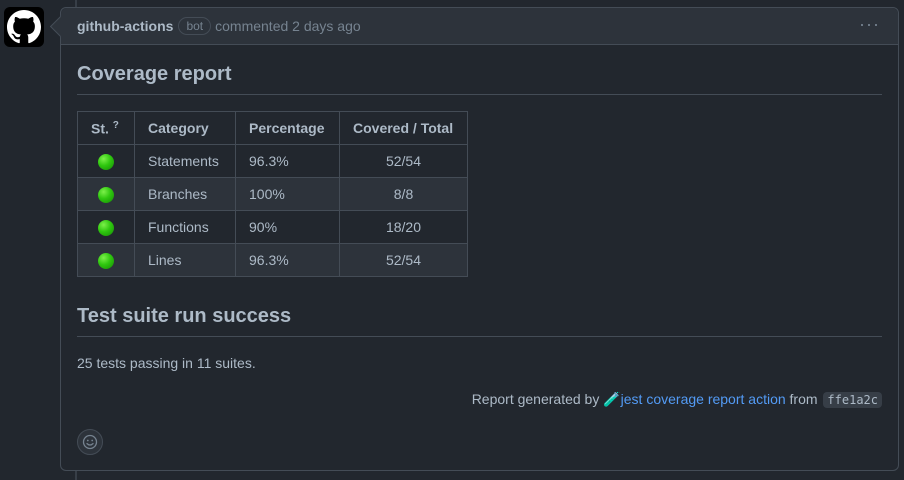 The image size is (904, 480). What do you see at coordinates (537, 399) in the screenshot?
I see `footer-prefix: Report generated by` at bounding box center [537, 399].